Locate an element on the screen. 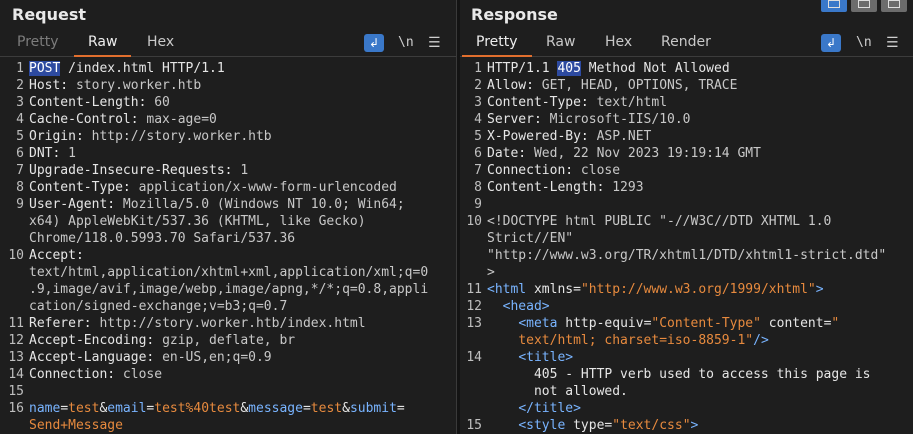 Image resolution: width=913 pixels, height=434 pixels. request-title: Request is located at coordinates (49, 14).